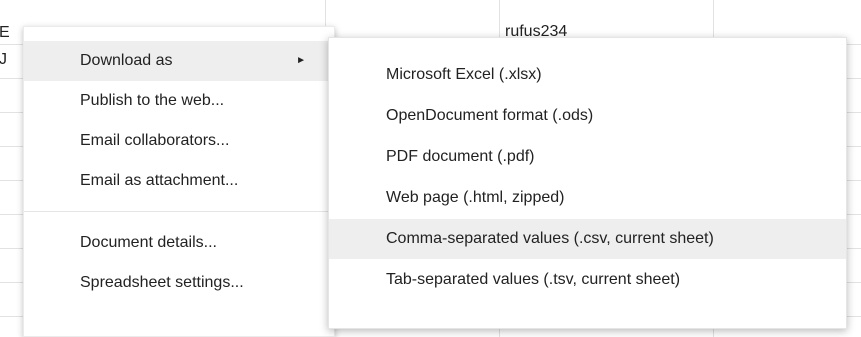 This screenshot has height=337, width=861. I want to click on submenu-item-ods: OpenDocument format (.ods), so click(587, 116).